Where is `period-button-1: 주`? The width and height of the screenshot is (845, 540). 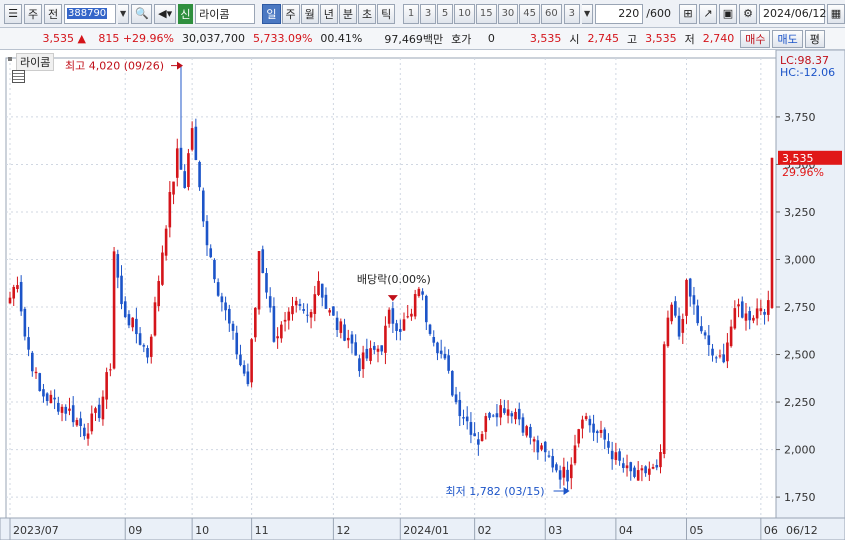 period-button-1: 주 is located at coordinates (290, 13).